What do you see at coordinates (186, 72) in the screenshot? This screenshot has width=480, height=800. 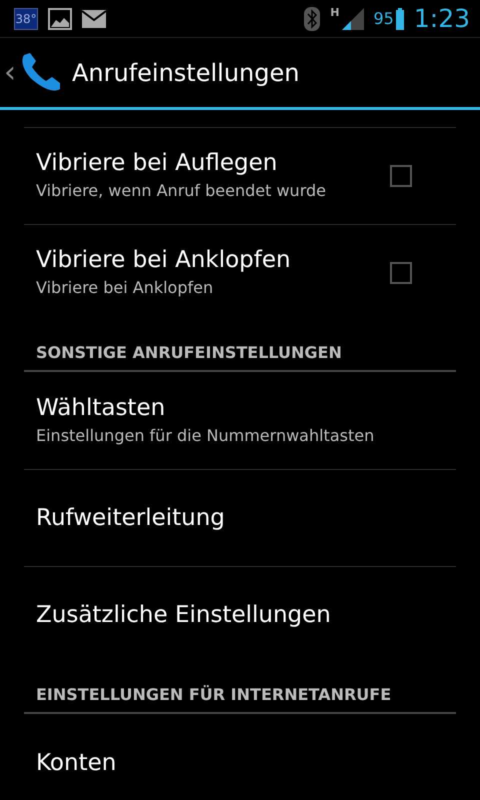 I see `screen-title: Anrufeinstellungen` at bounding box center [186, 72].